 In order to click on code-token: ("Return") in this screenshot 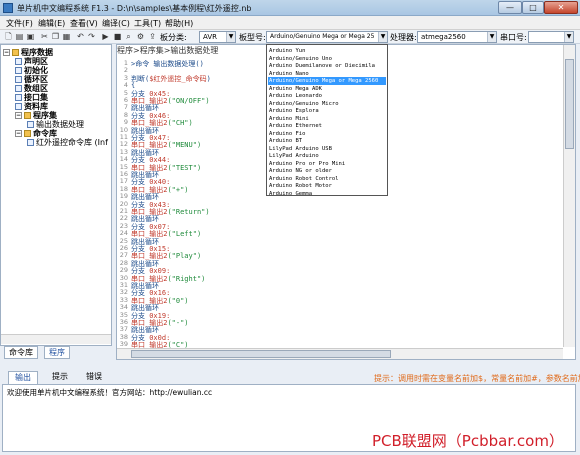, I will do `click(188, 212)`.